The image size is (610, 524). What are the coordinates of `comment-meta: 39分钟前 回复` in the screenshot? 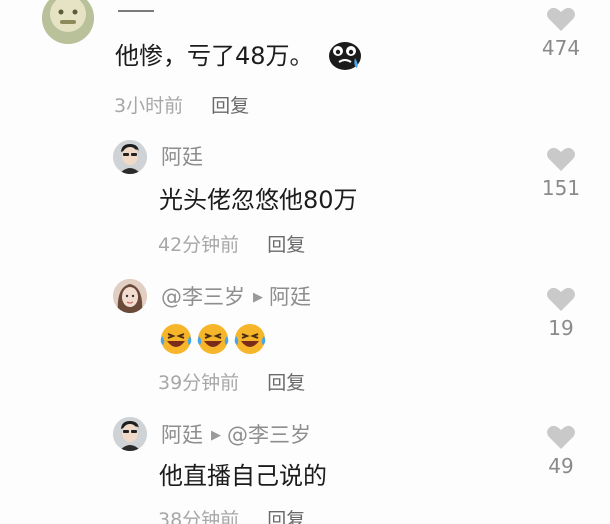 It's located at (231, 383).